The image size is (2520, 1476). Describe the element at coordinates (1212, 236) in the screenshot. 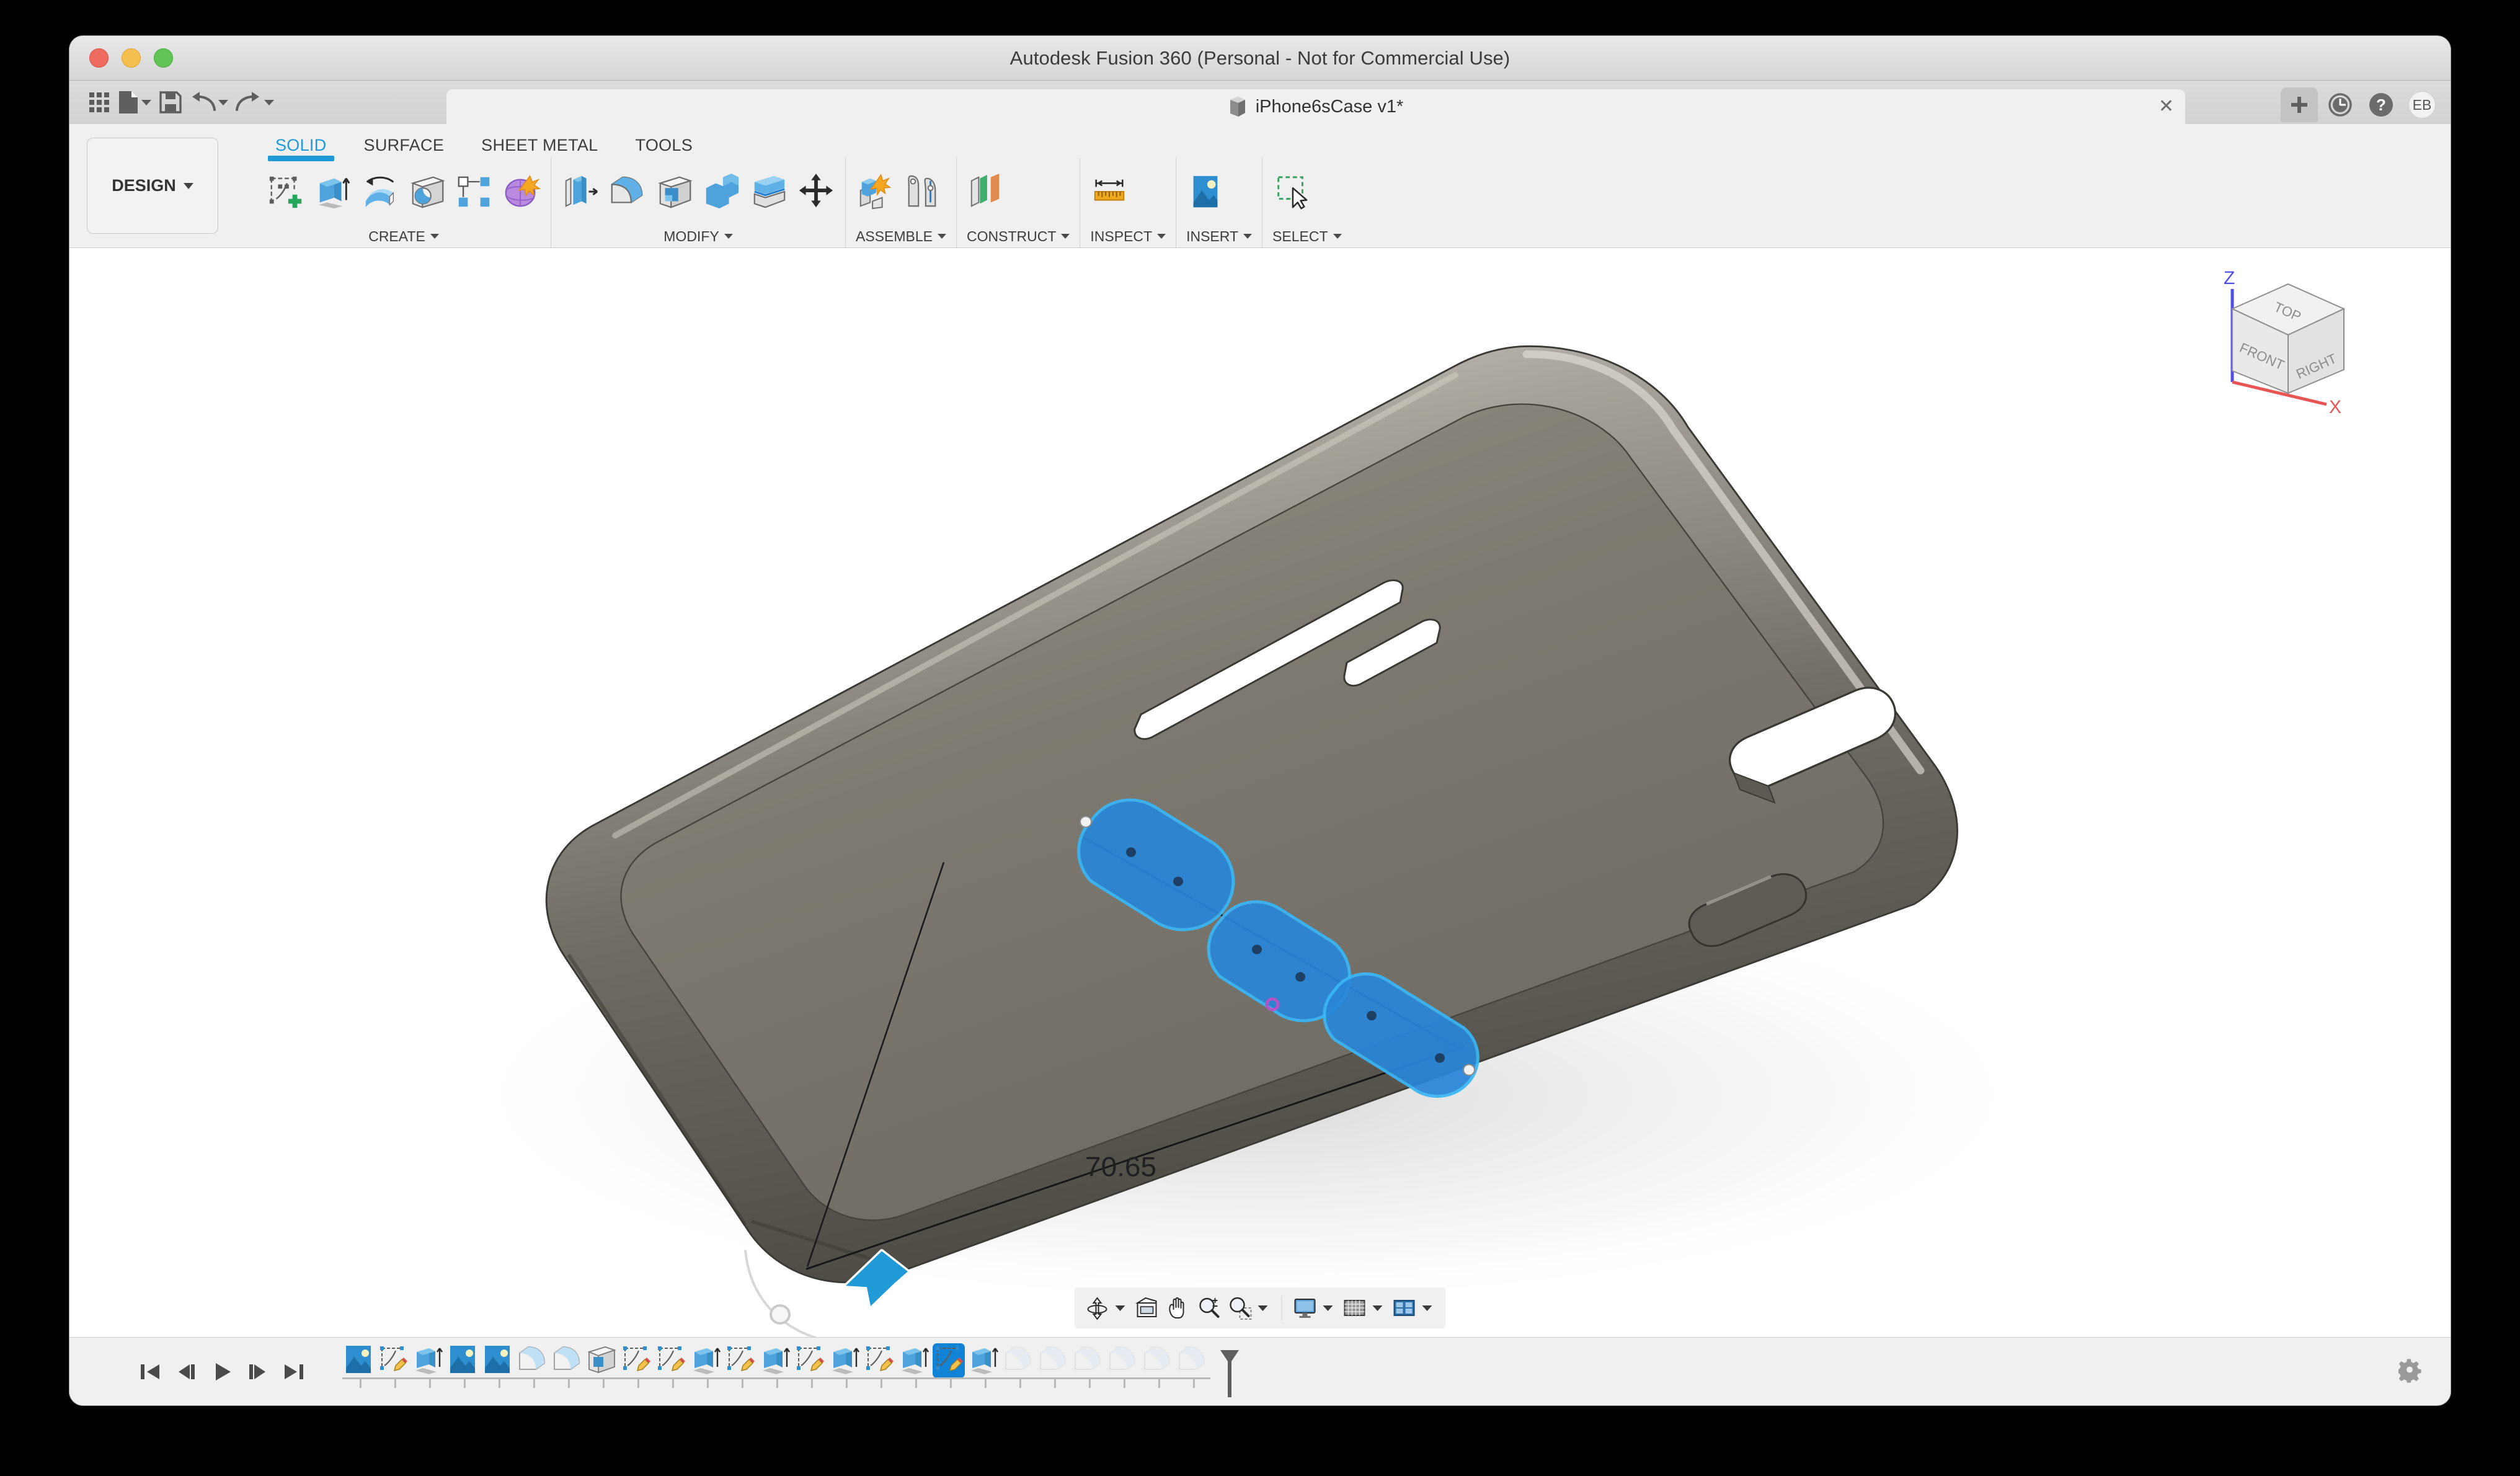

I see `panel-insert-label: INSERT` at that location.